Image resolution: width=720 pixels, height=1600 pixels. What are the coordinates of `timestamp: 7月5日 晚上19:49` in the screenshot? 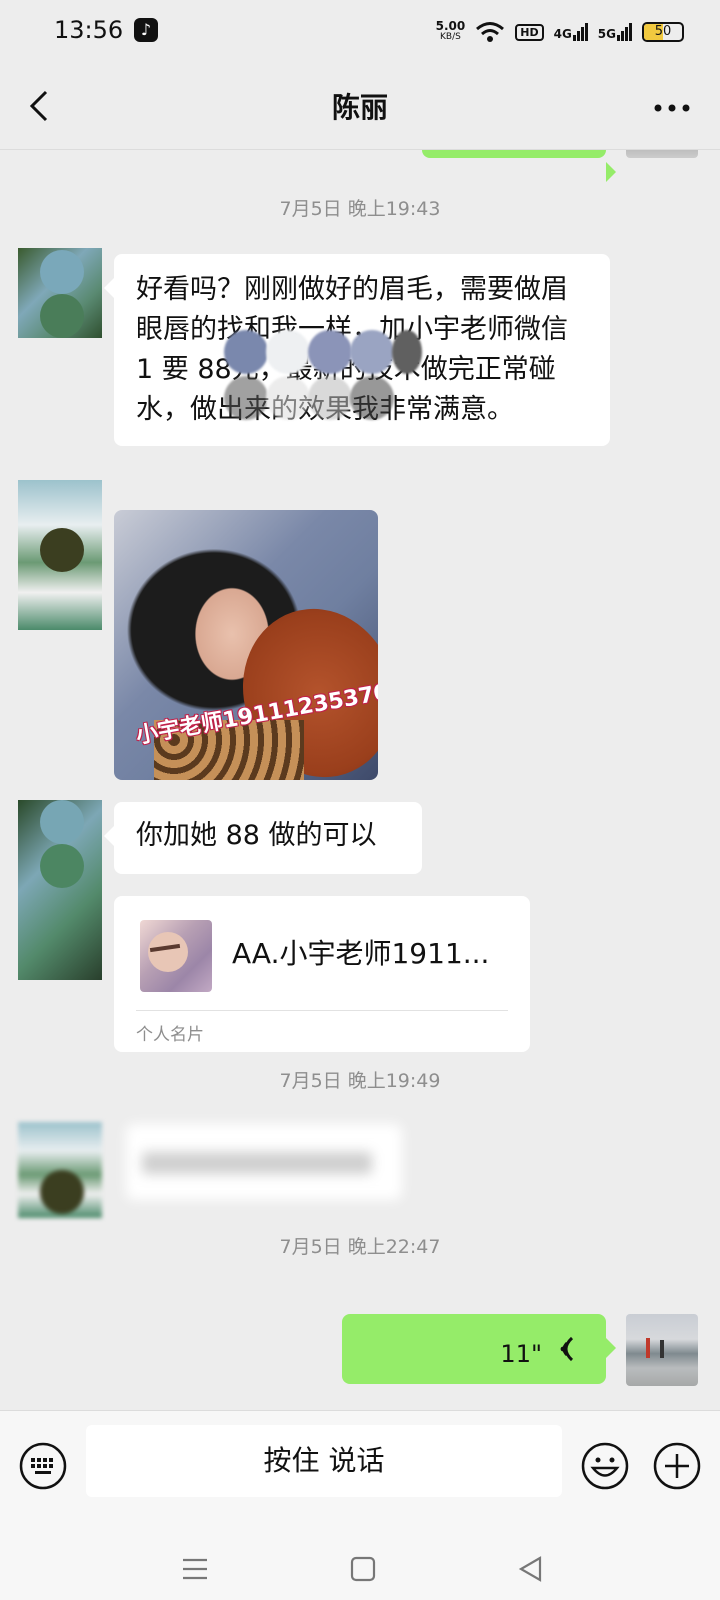 It's located at (360, 1081).